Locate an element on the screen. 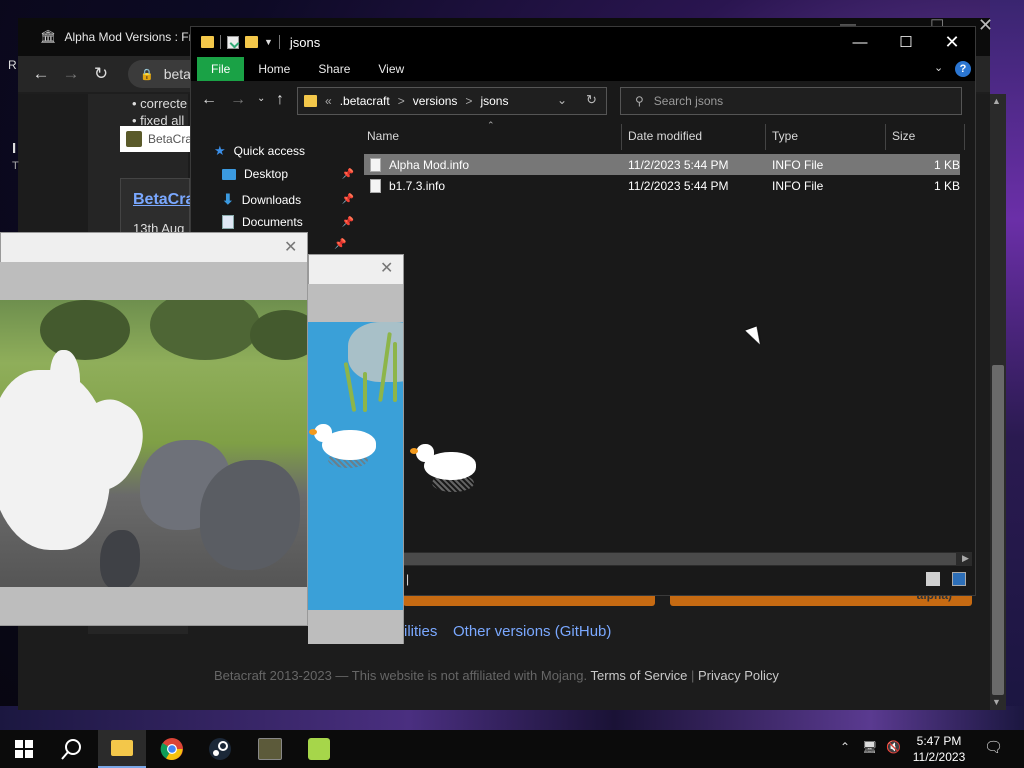  forward-arrow-icon: → is located at coordinates (71, 74).